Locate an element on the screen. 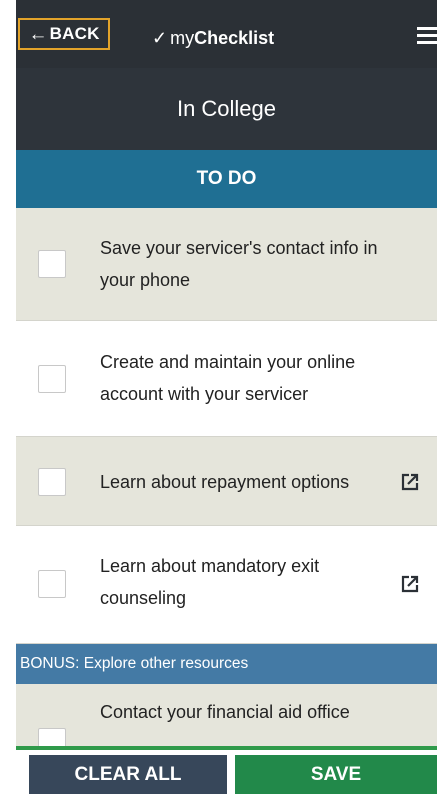 The width and height of the screenshot is (437, 794). checklist-item: Learn about repayment options is located at coordinates (226, 481).